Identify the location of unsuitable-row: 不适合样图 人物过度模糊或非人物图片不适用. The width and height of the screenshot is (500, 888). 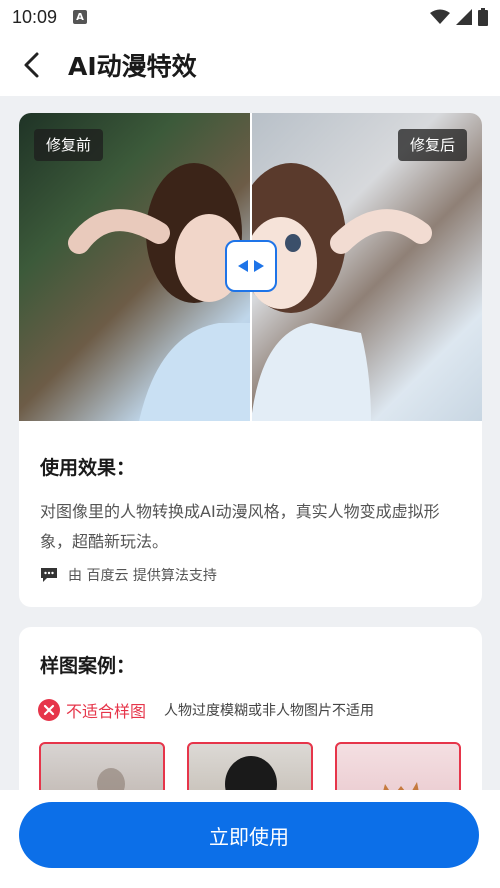
(206, 710).